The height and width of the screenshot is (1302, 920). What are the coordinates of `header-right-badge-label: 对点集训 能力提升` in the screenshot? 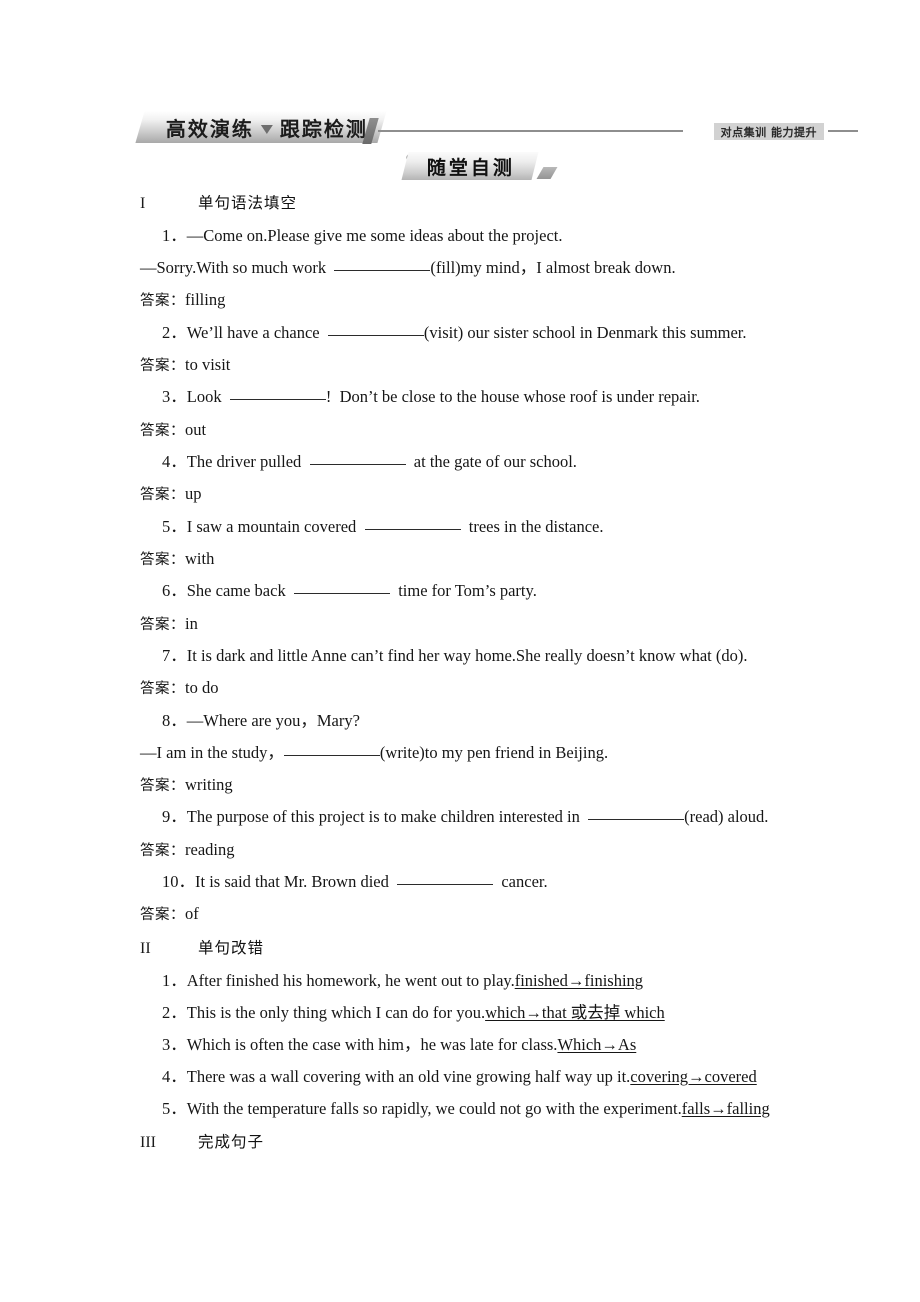 It's located at (768, 132).